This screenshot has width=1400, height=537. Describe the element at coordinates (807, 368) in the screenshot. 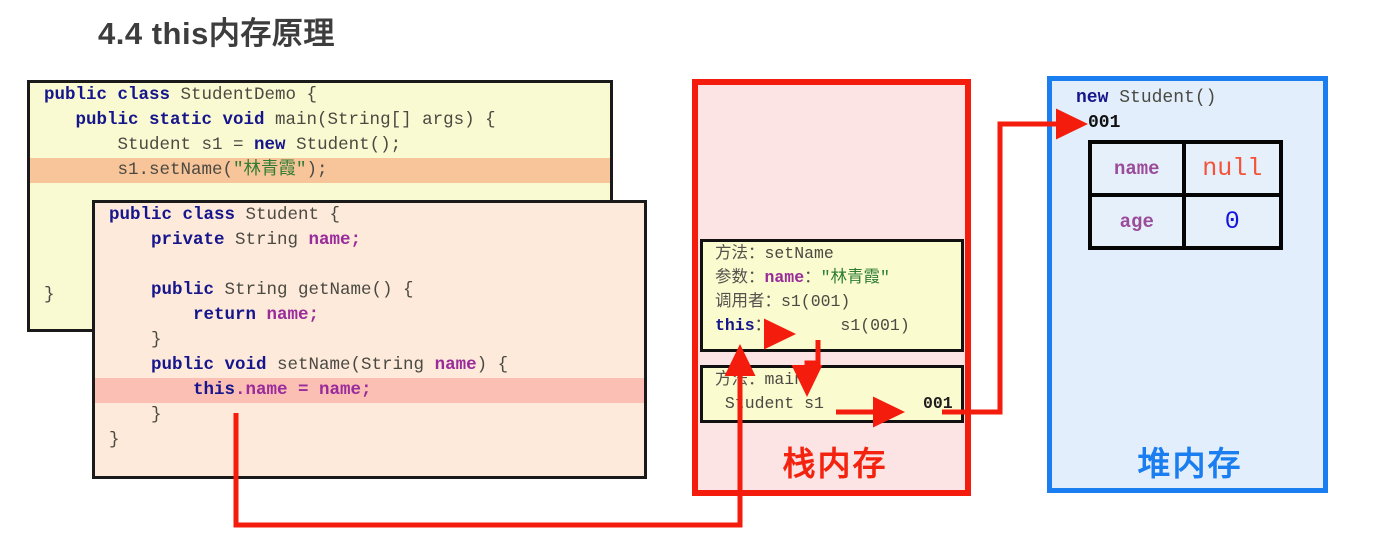

I see `arrow-caller-to-main` at that location.